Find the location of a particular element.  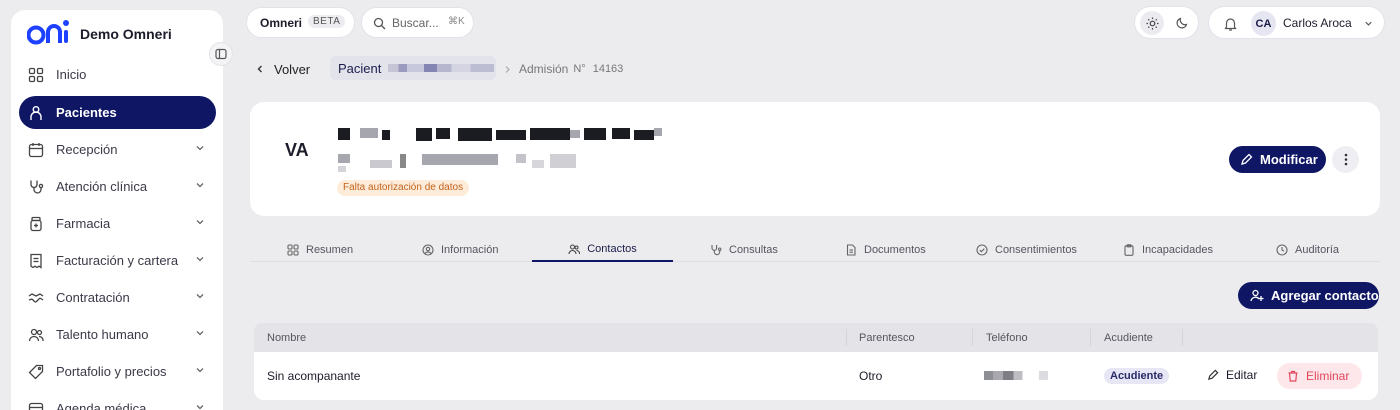

sidebar-item-contratacion: Contratación is located at coordinates (117, 297).